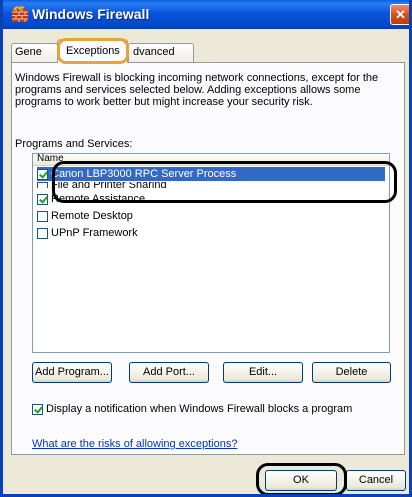 The width and height of the screenshot is (412, 497). Describe the element at coordinates (144, 174) in the screenshot. I see `list-item-label: Canon LBP3000 RPC Server Process` at that location.